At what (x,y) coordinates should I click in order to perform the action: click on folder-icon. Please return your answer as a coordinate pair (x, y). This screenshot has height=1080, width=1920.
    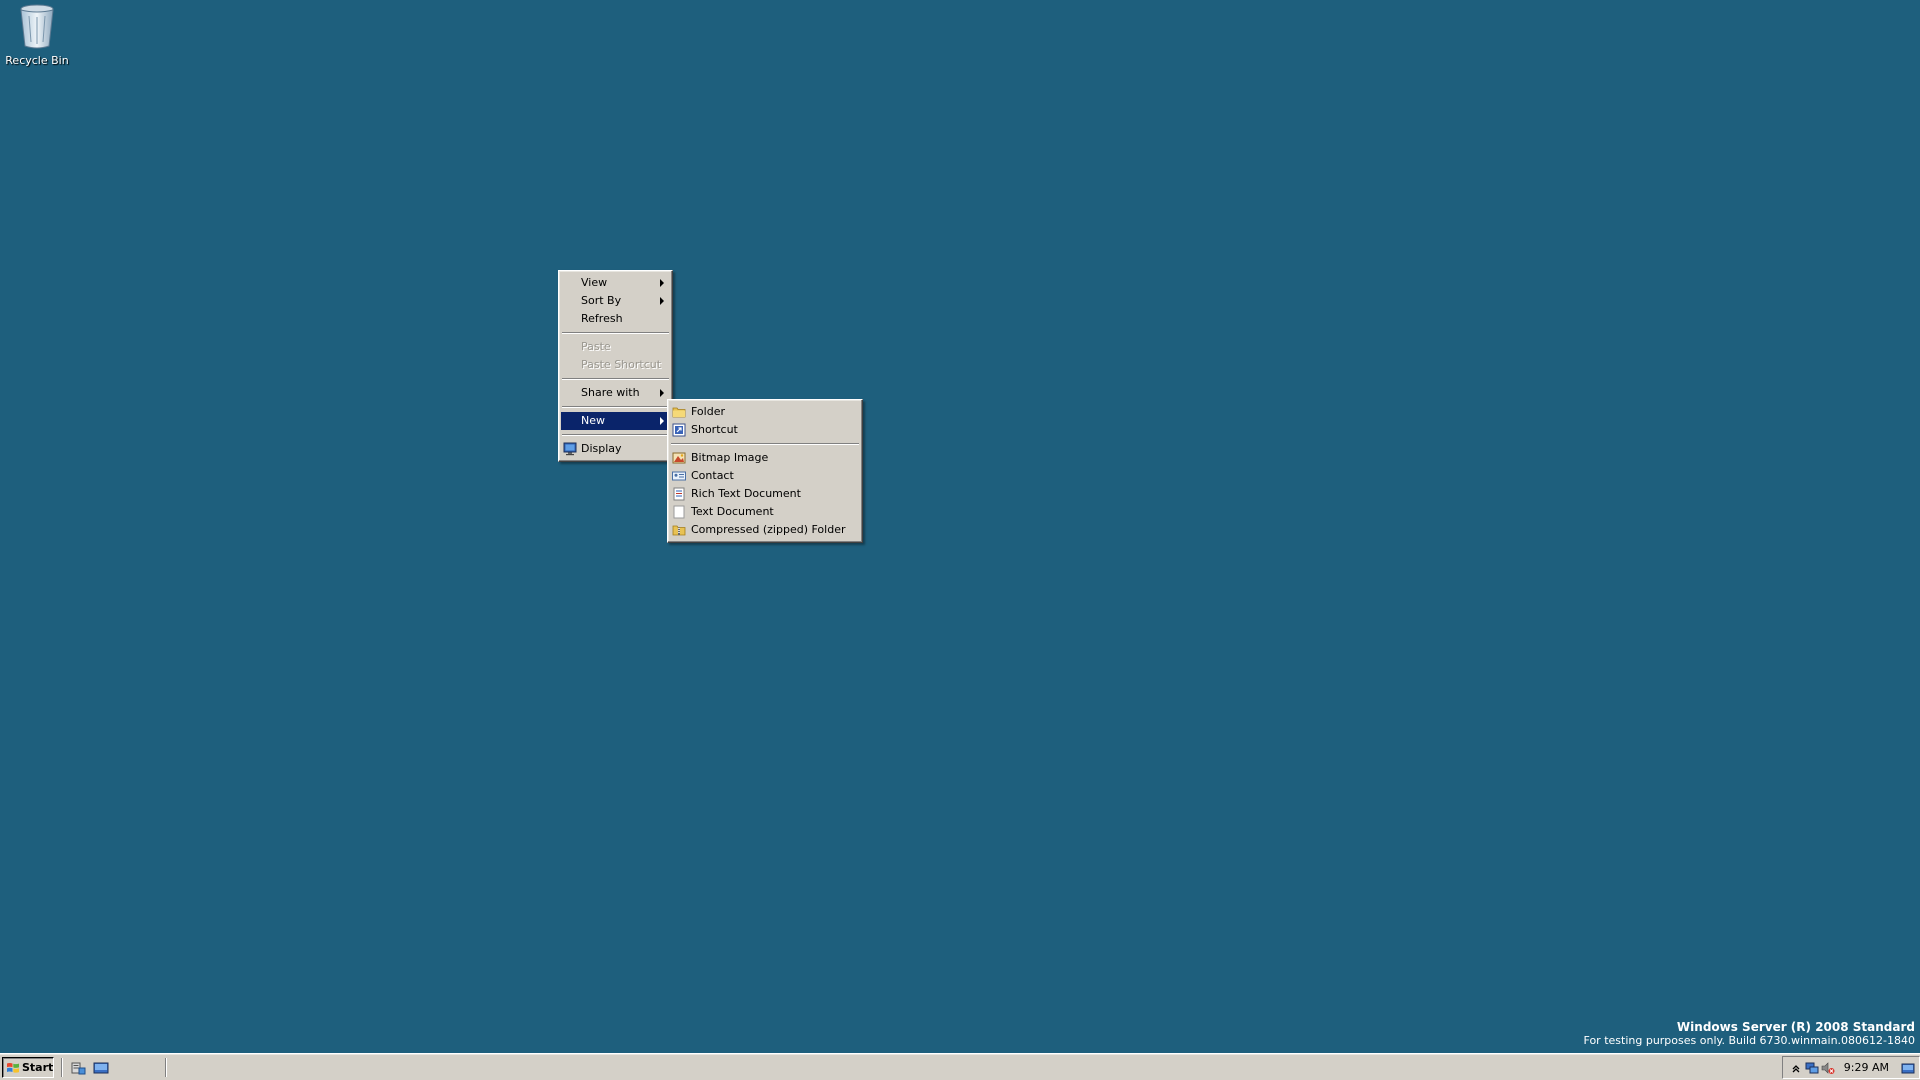
    Looking at the image, I should click on (679, 412).